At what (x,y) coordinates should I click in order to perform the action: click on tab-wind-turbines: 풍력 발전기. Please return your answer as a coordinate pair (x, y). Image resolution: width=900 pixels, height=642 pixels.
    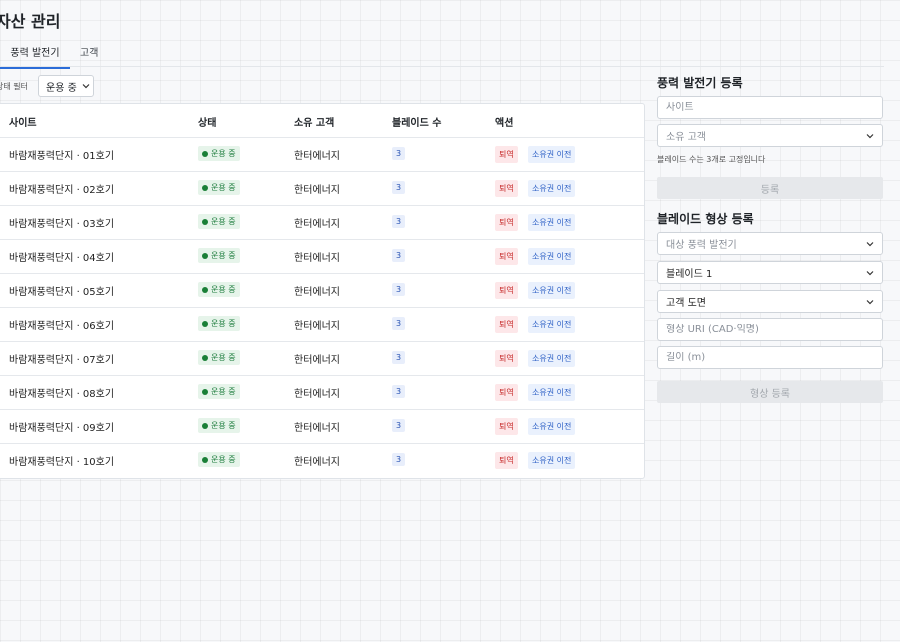
    Looking at the image, I should click on (35, 56).